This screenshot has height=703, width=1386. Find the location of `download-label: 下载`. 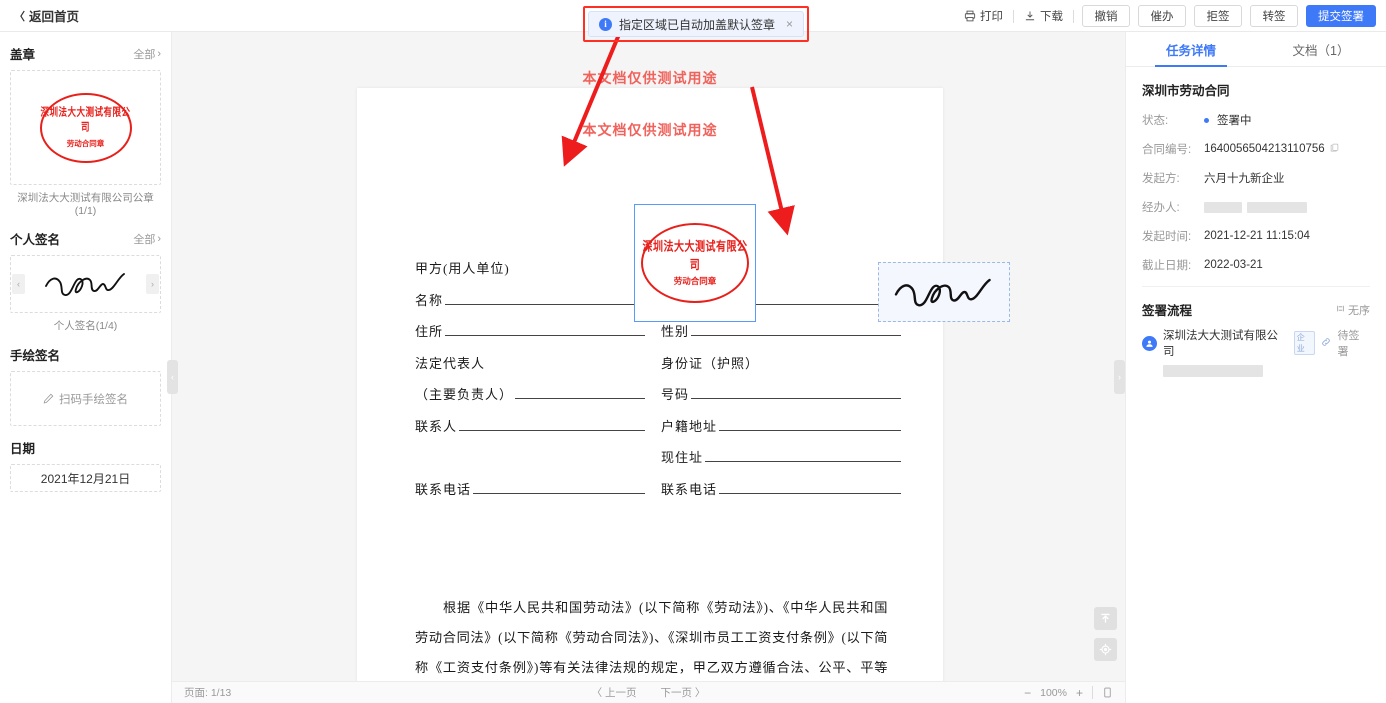

download-label: 下载 is located at coordinates (1051, 17).